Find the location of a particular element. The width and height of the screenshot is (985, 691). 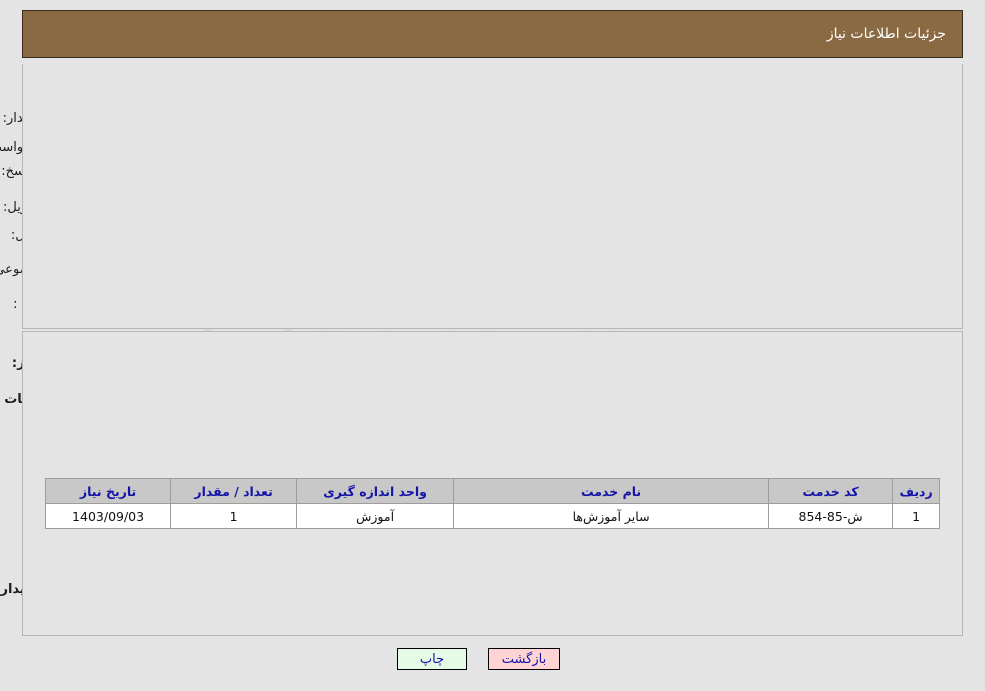

th-service-code: کد خدمت is located at coordinates (831, 491).